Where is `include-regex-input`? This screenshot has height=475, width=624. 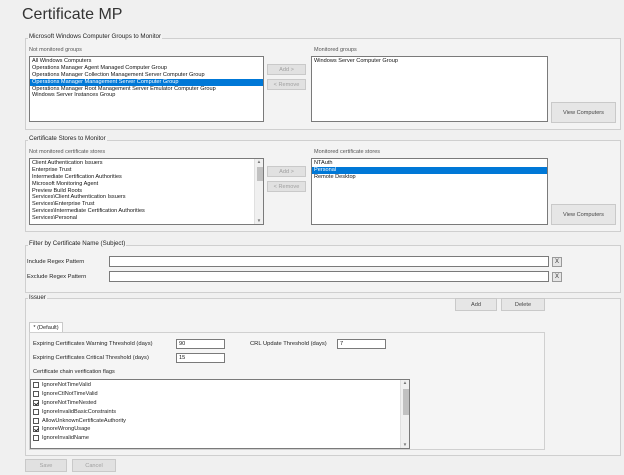 include-regex-input is located at coordinates (329, 261).